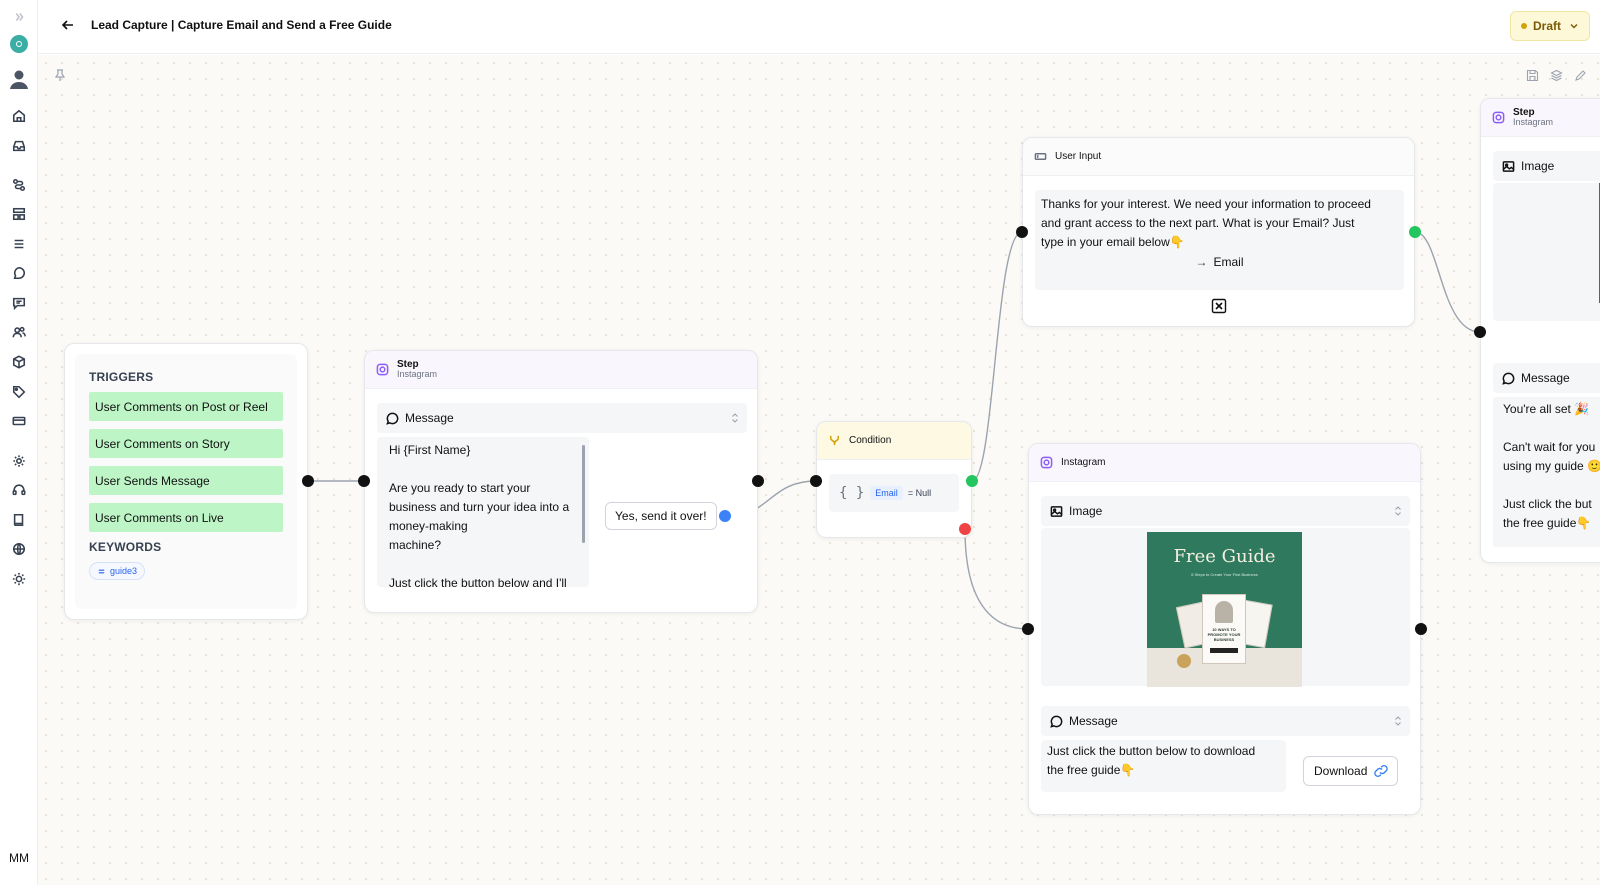  What do you see at coordinates (19, 332) in the screenshot?
I see `contacts-icon` at bounding box center [19, 332].